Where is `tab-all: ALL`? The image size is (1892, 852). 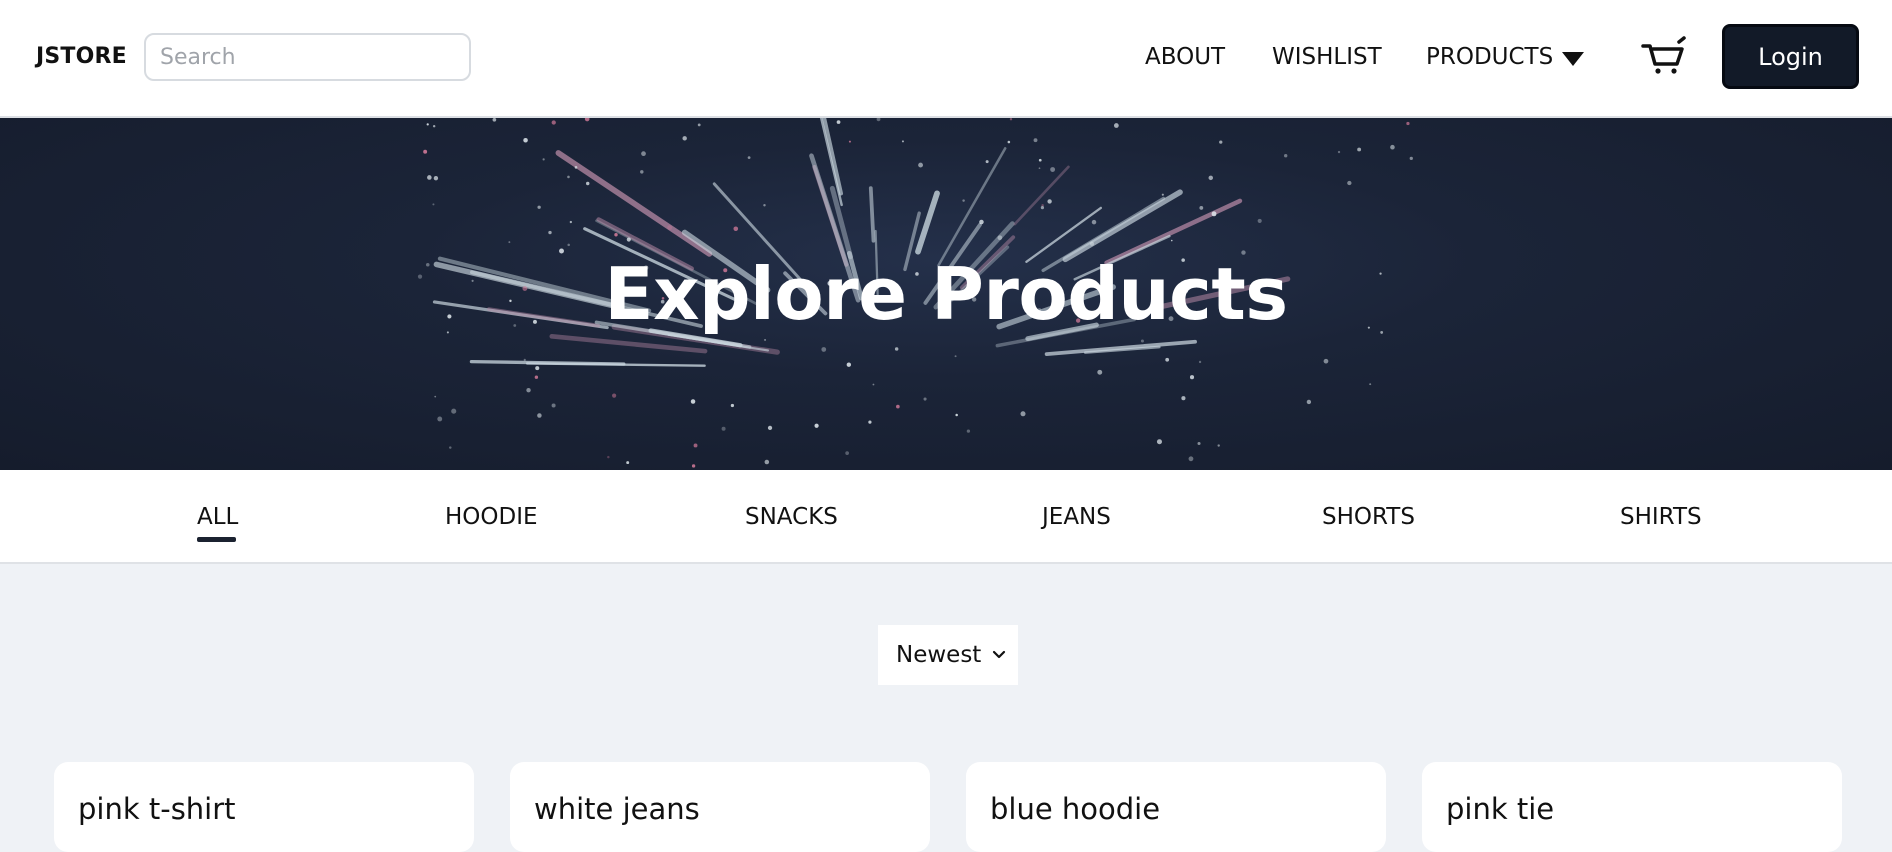 tab-all: ALL is located at coordinates (217, 517).